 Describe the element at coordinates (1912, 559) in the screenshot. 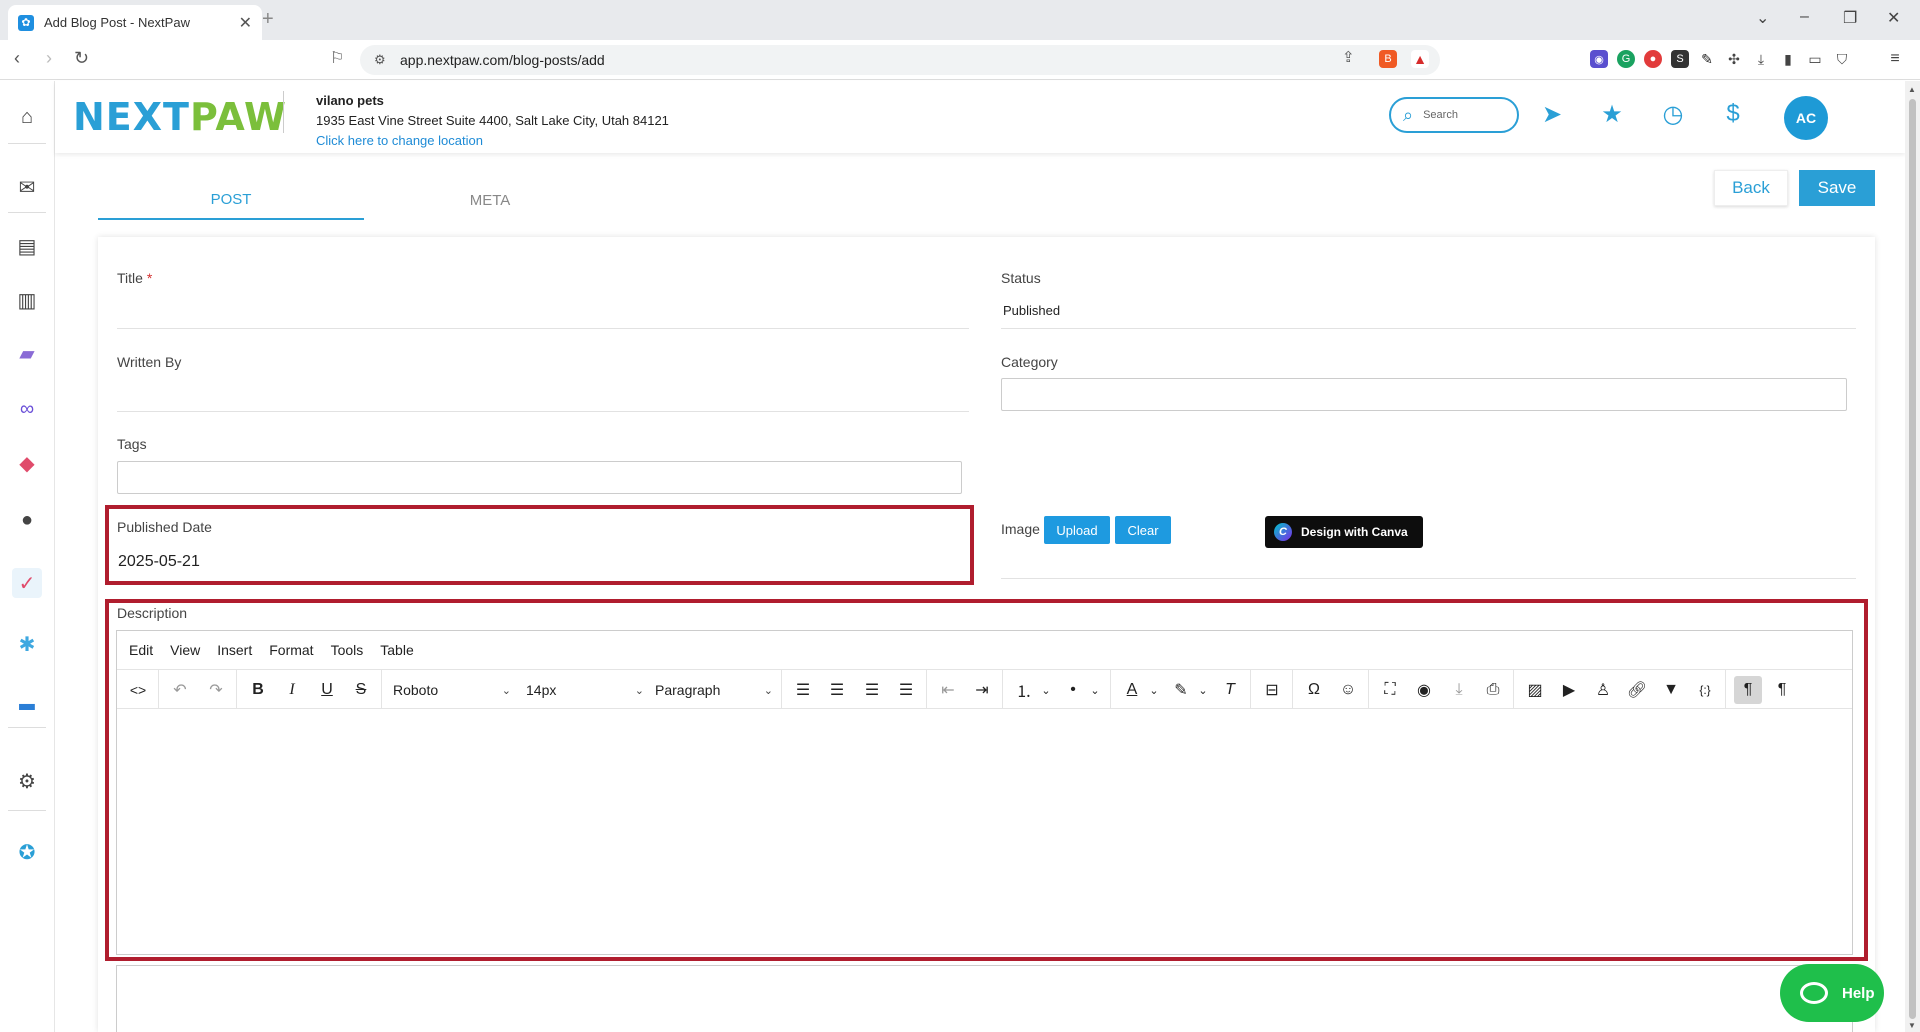

I see `scrollbar-thumb` at that location.